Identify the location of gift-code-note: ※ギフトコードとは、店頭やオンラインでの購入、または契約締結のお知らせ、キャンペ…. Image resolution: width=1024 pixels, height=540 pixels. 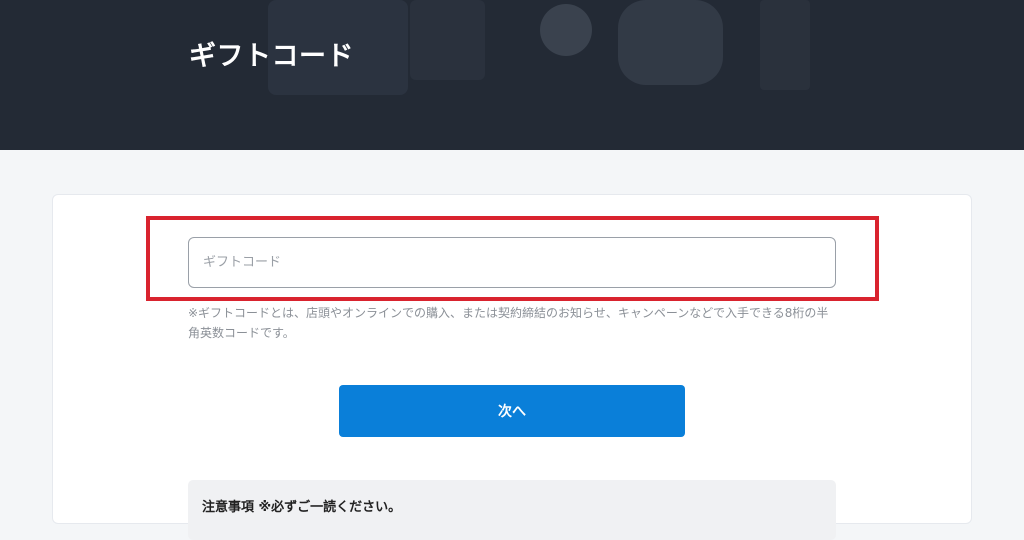
(508, 323).